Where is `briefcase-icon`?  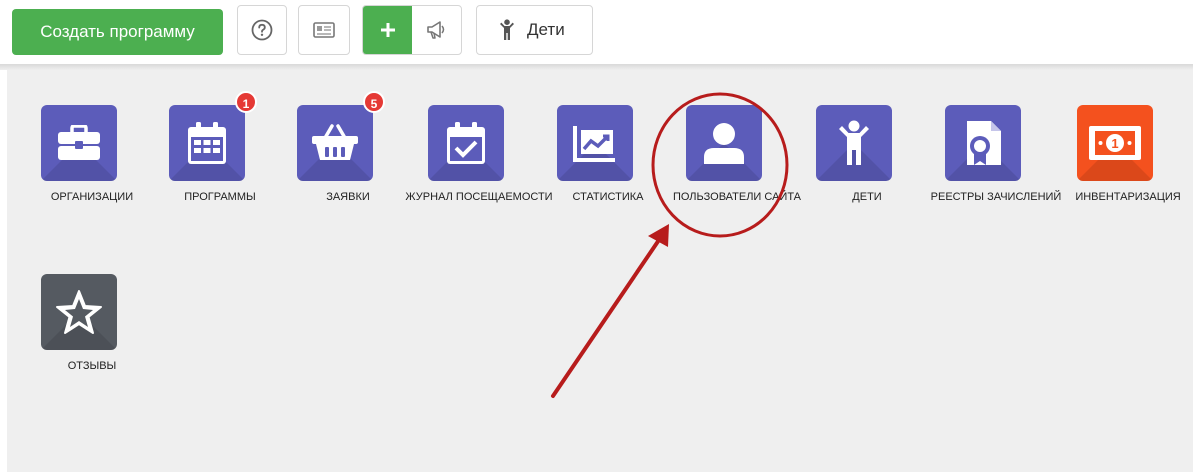 briefcase-icon is located at coordinates (79, 142).